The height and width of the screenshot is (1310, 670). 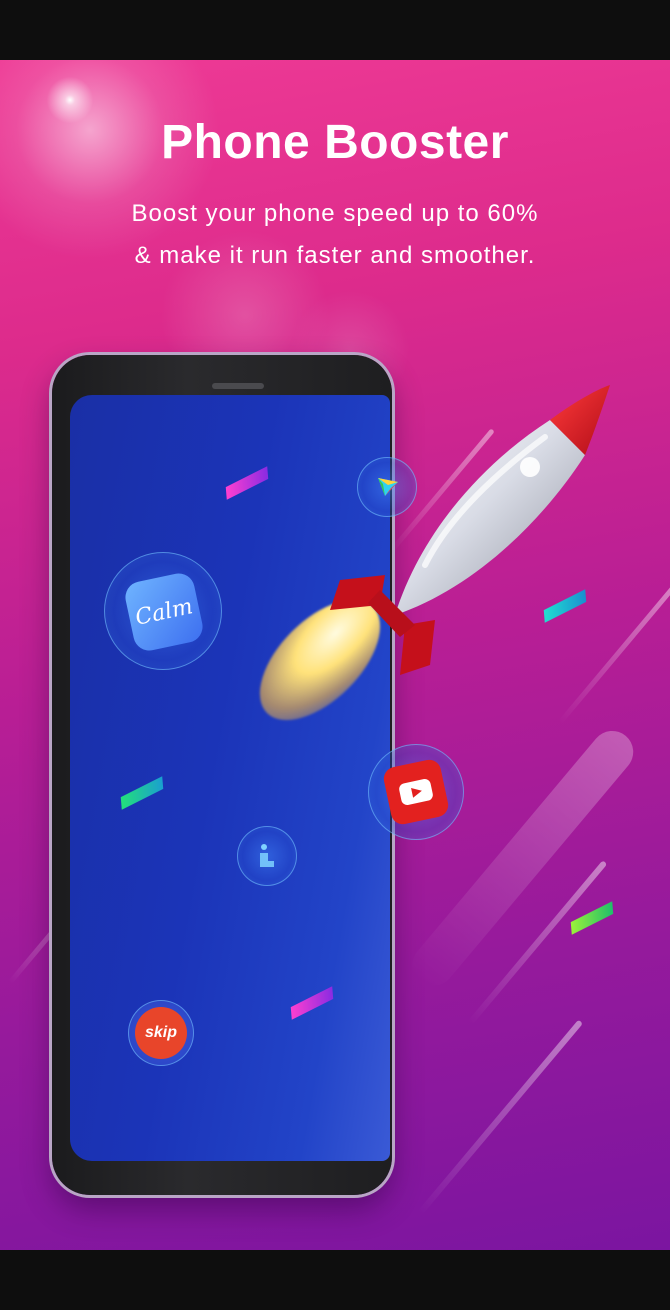 I want to click on skip-app-bubble: skip, so click(x=161, y=1033).